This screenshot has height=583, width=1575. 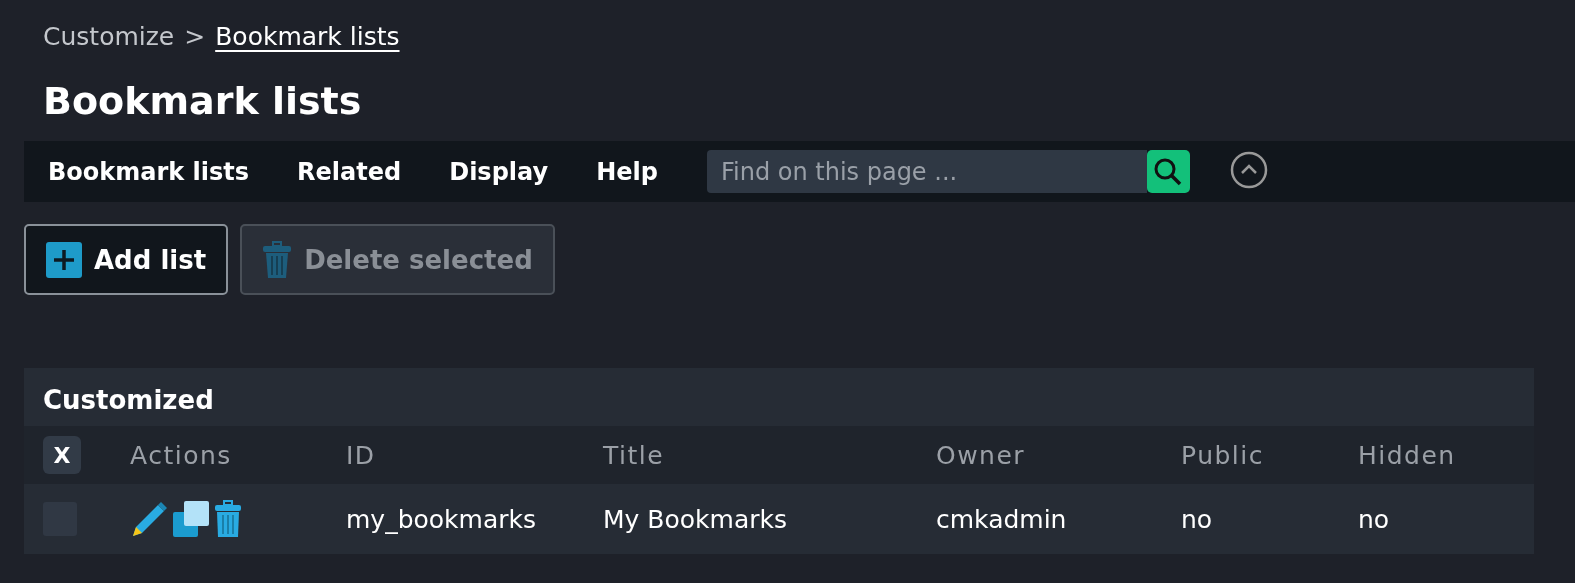 What do you see at coordinates (64, 259) in the screenshot?
I see `plus-icon` at bounding box center [64, 259].